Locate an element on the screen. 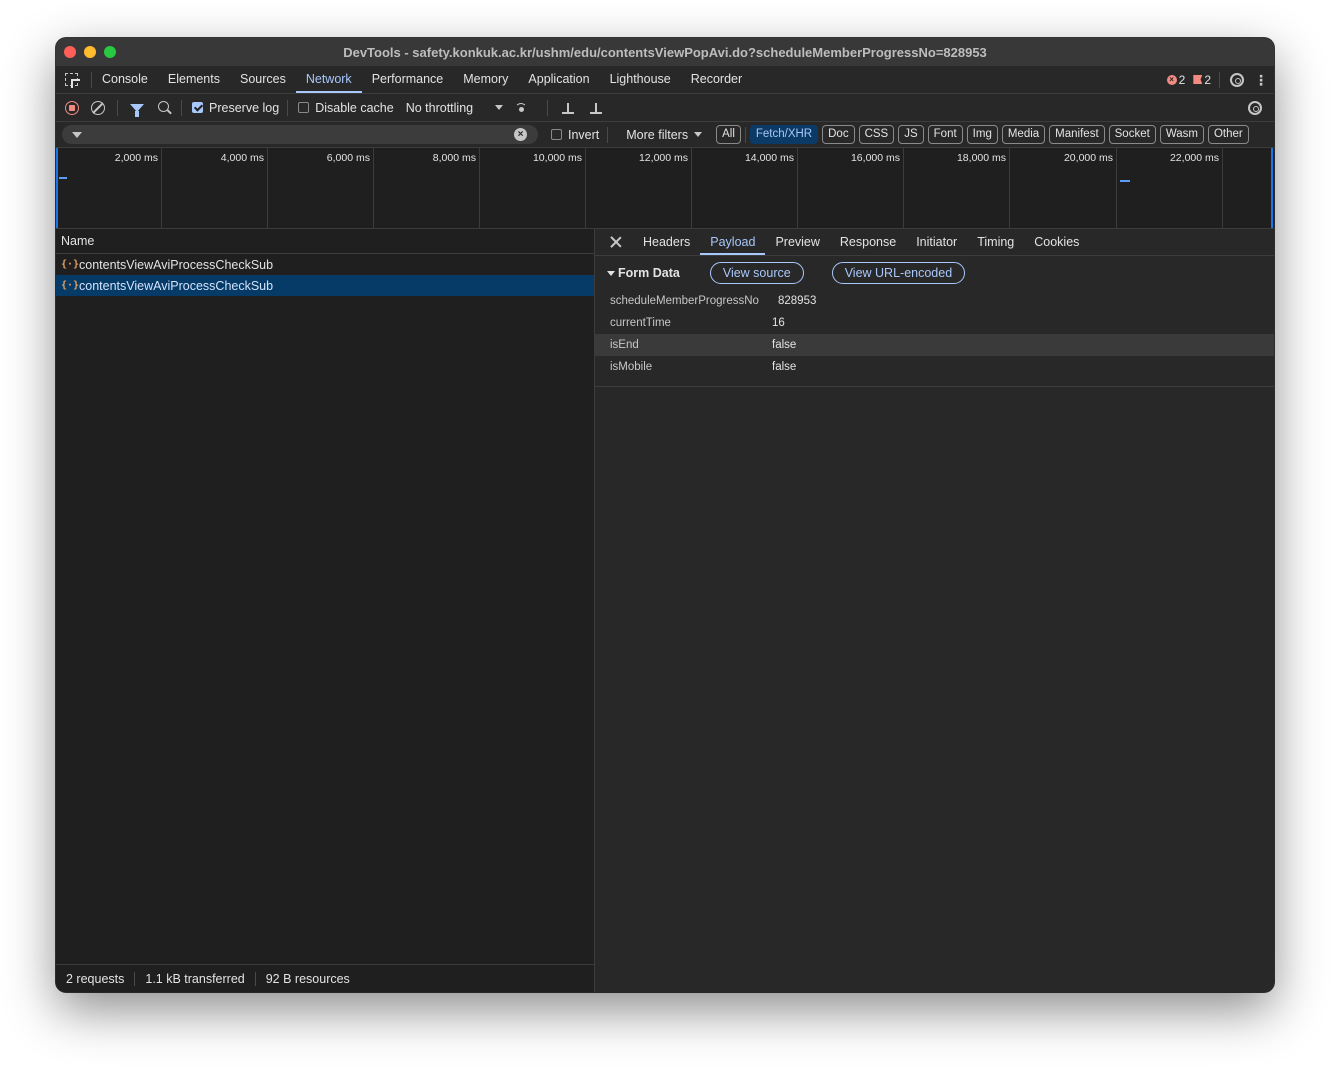  preserve-log-label: Preserve log is located at coordinates (244, 108).